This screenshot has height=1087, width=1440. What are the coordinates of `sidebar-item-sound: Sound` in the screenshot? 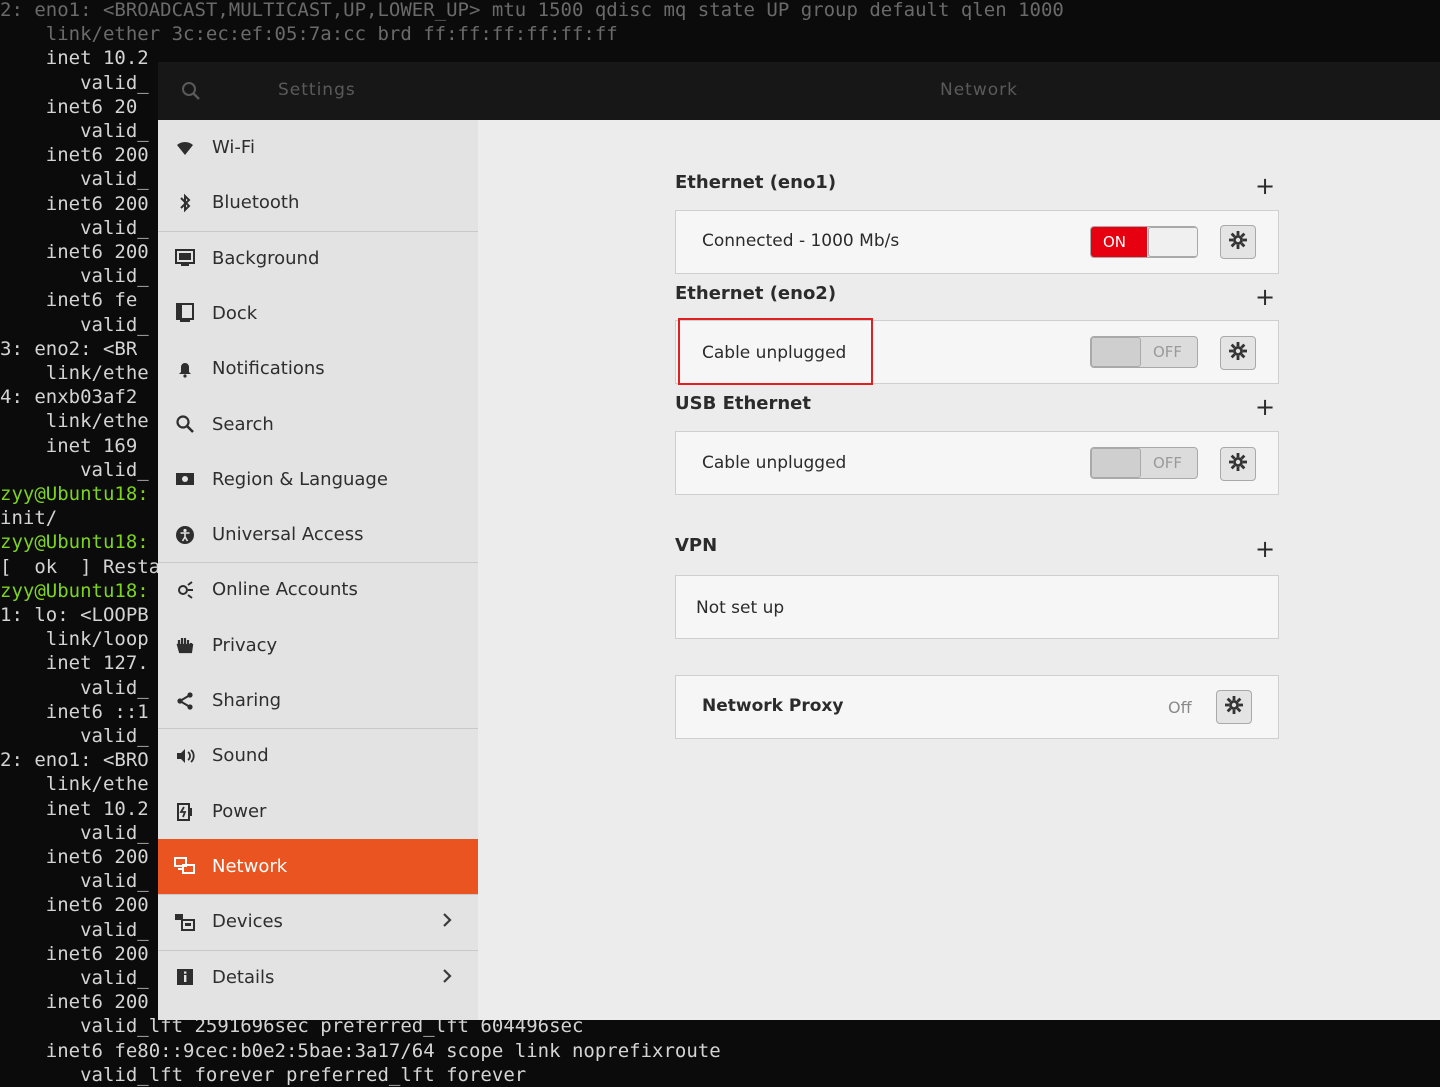 It's located at (318, 755).